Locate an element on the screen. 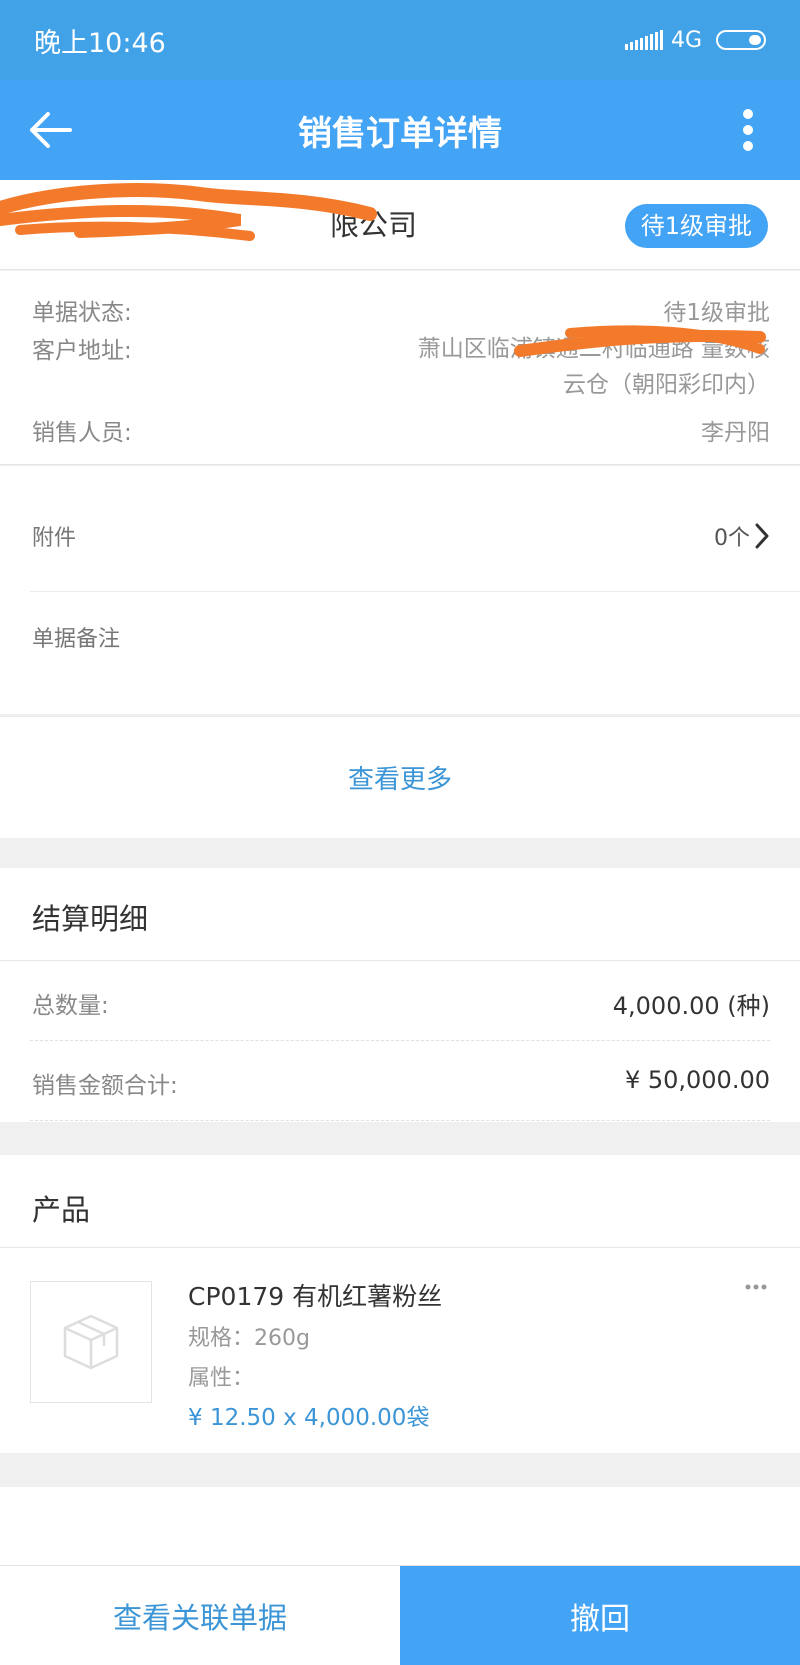 The width and height of the screenshot is (800, 1665). page-title: 销售订单详情 is located at coordinates (400, 133).